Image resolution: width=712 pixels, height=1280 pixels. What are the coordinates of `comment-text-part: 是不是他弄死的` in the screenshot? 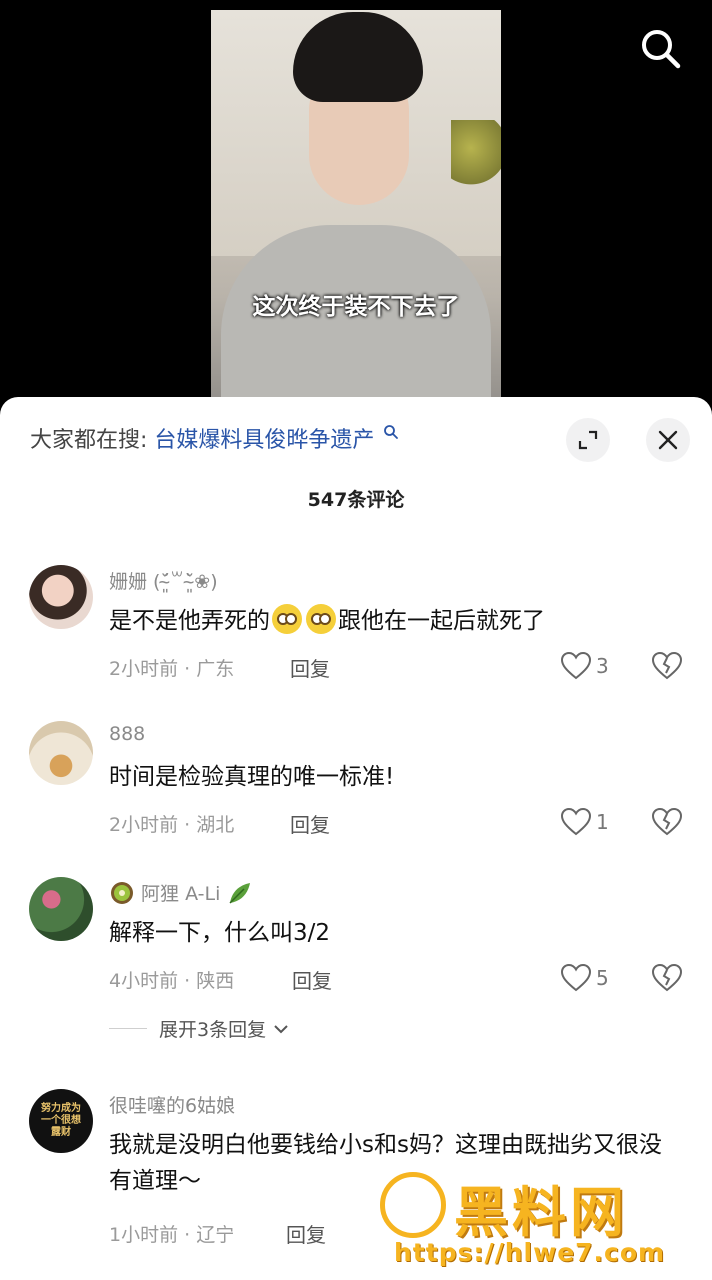 It's located at (189, 621).